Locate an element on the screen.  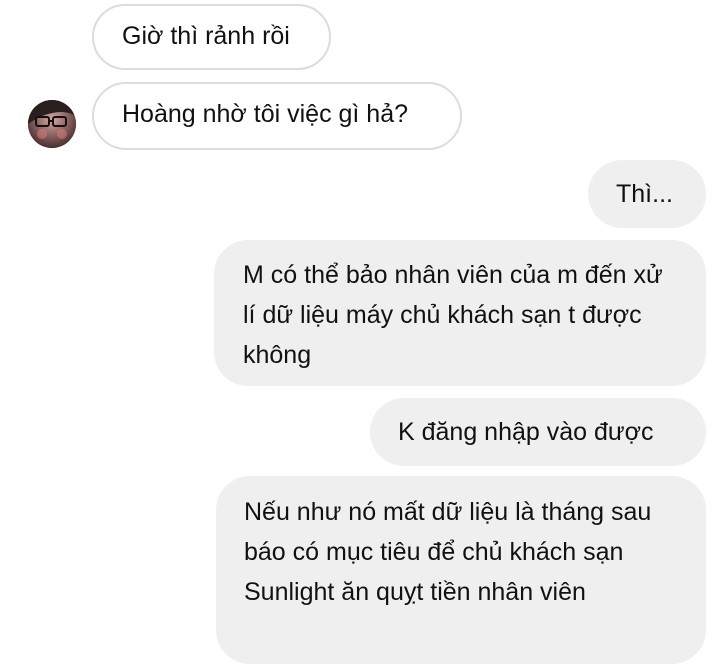
incoming-message-bubble: Hoàng nhờ tôi việc gì hả? is located at coordinates (277, 116).